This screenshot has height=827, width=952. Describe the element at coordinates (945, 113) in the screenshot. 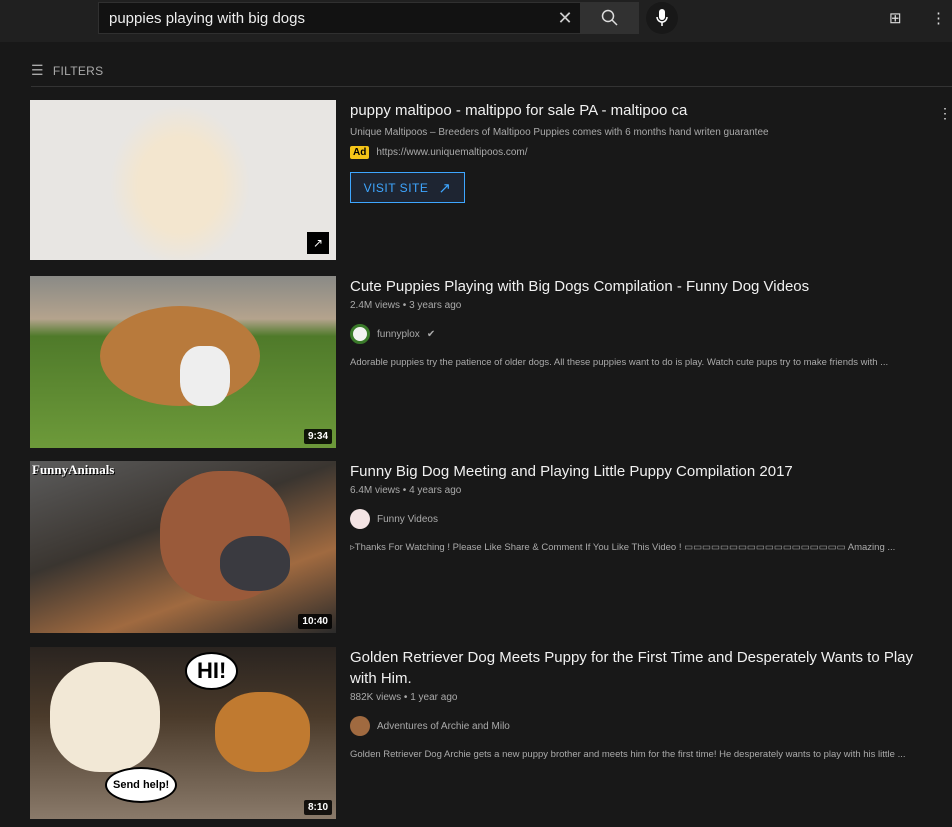

I see `more-options-icon: ⋮` at that location.